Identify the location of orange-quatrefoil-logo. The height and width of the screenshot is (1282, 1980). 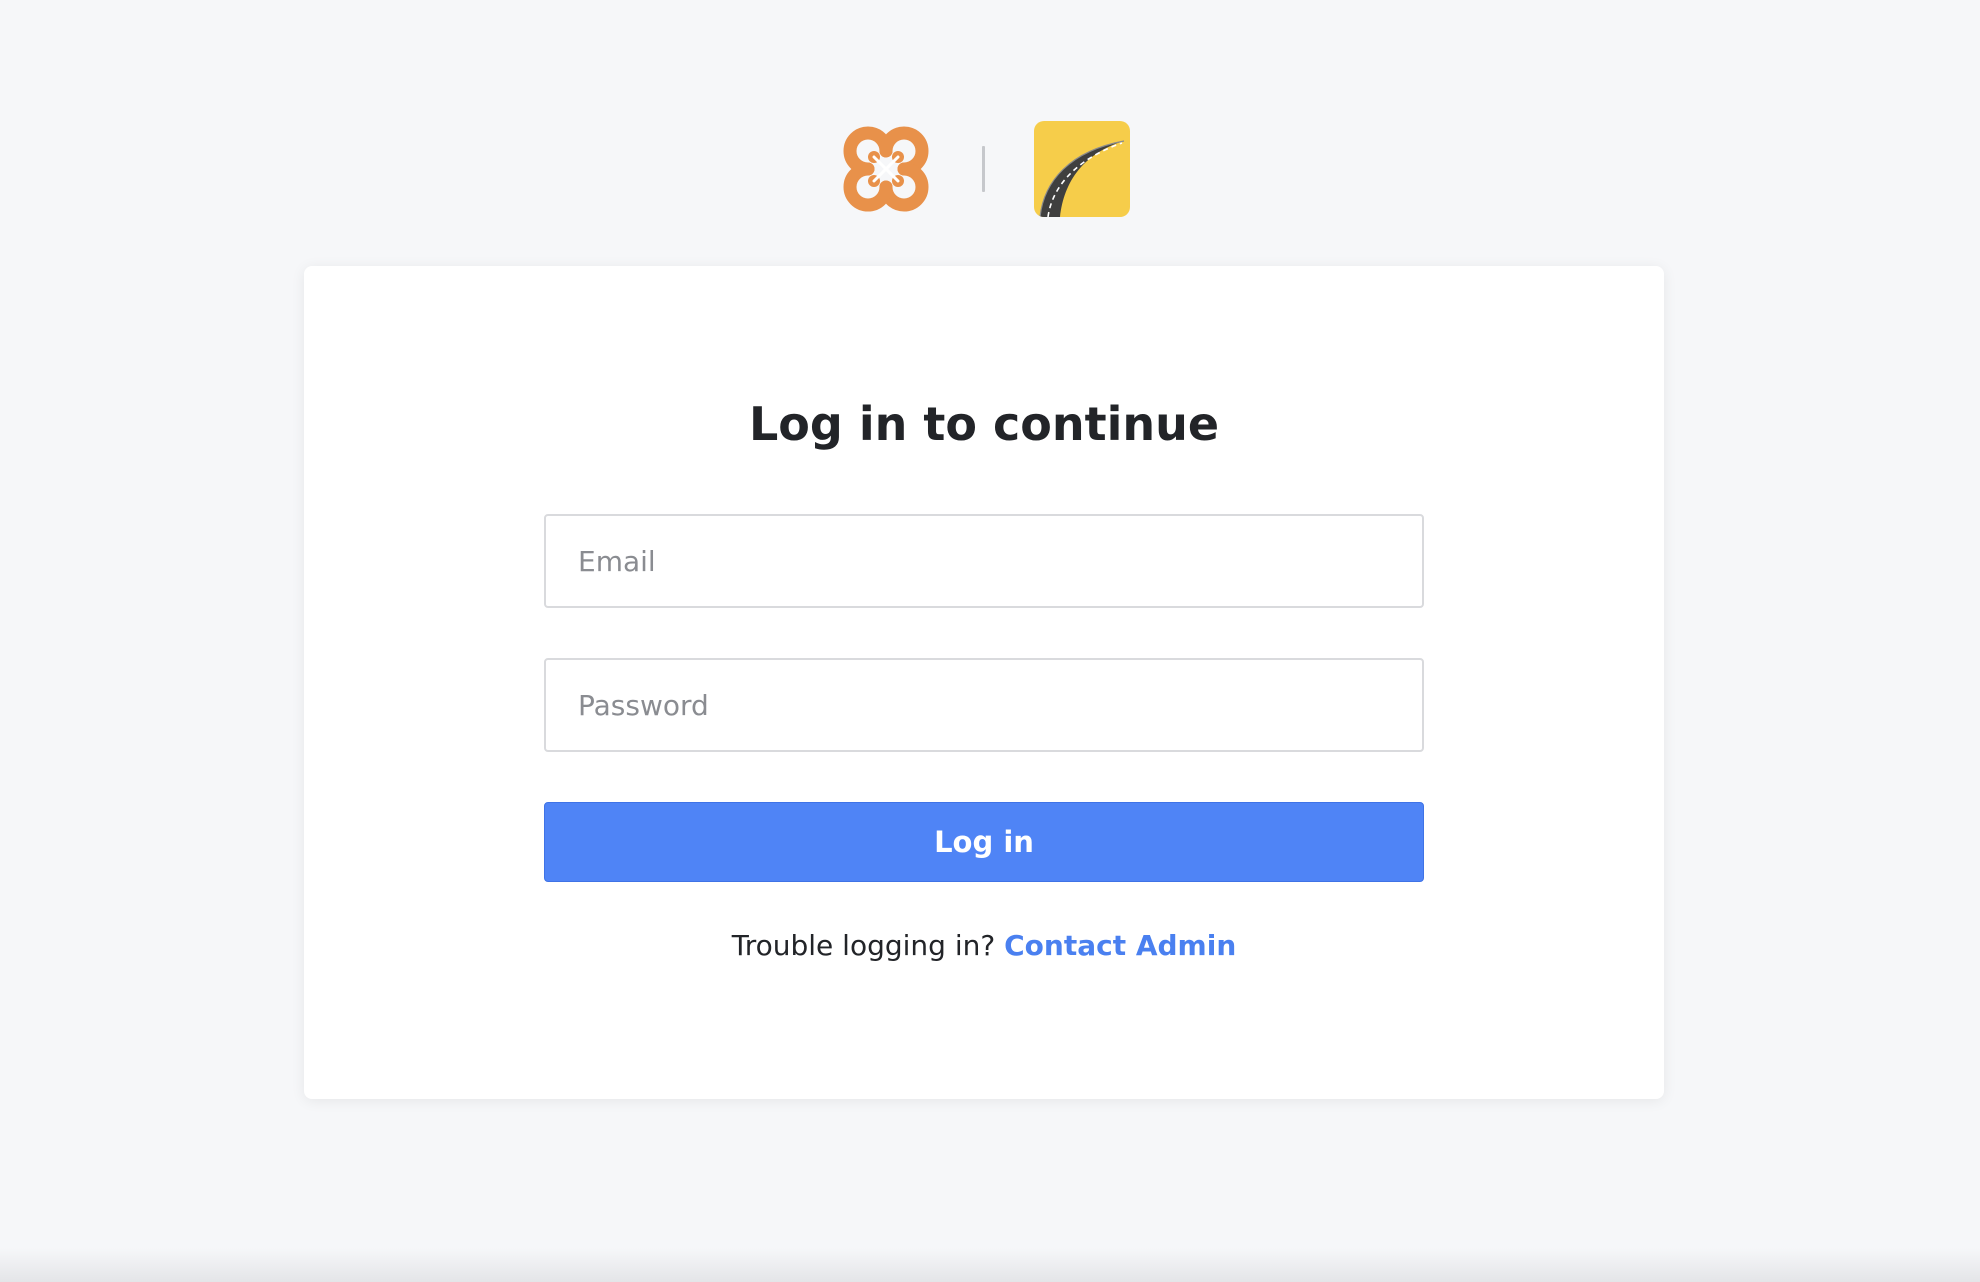
(886, 169).